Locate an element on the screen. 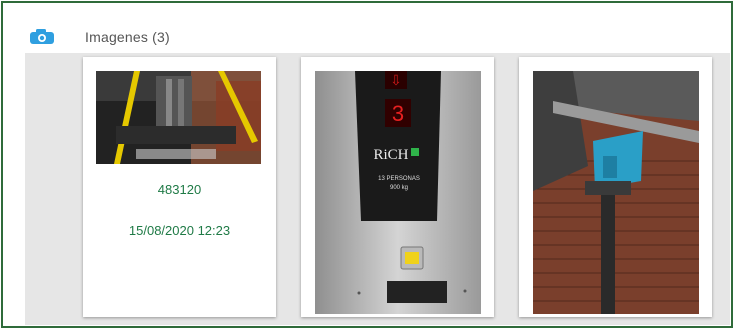 The image size is (736, 331). images-header: Imagenes (3) is located at coordinates (367, 27).